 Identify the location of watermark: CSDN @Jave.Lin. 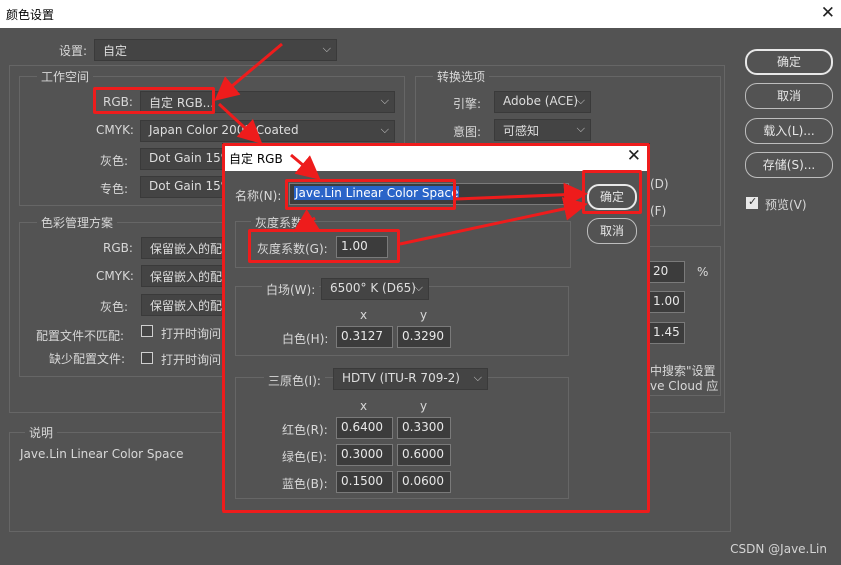
(778, 549).